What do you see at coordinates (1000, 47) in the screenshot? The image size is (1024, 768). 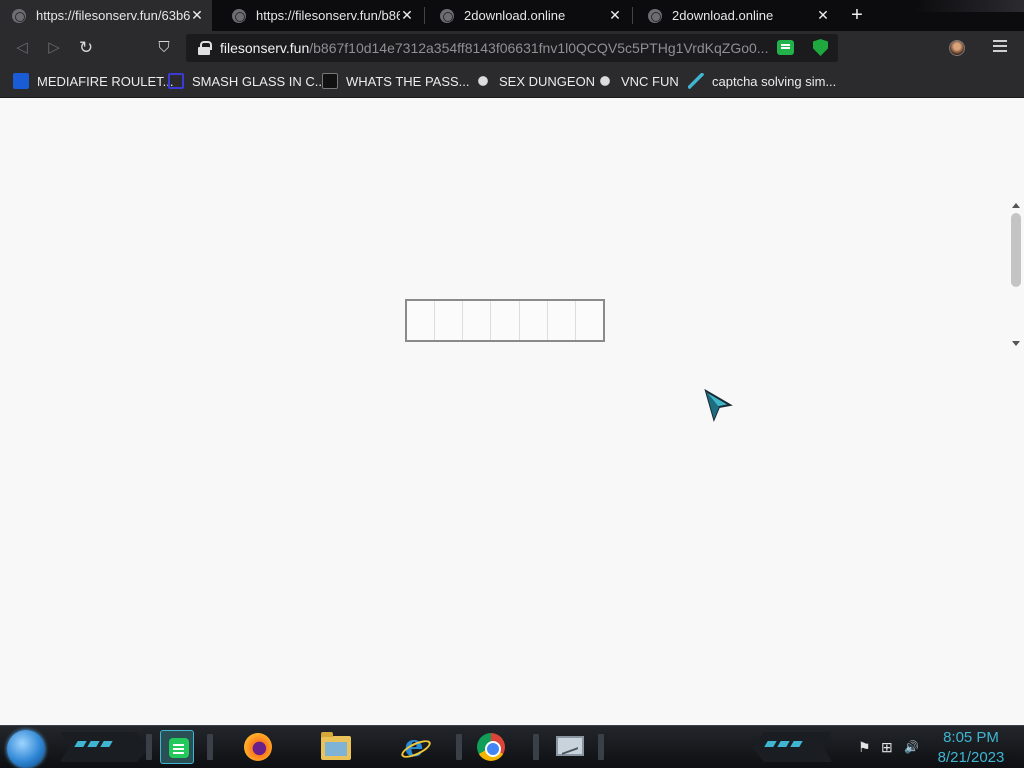 I see `browser-menu-icon` at bounding box center [1000, 47].